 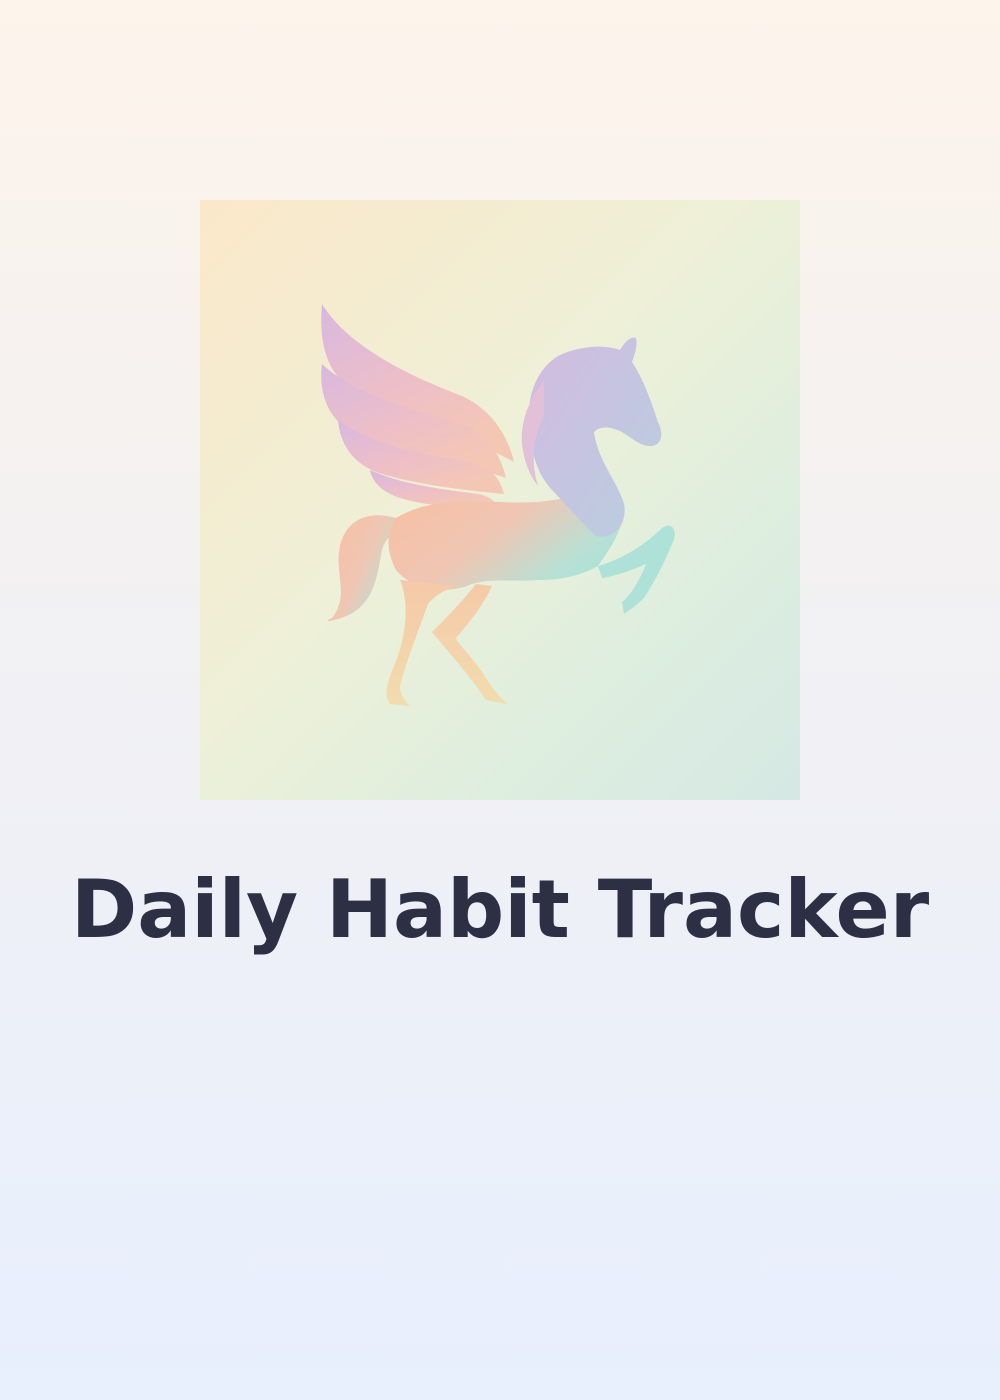 I want to click on back-legs, so click(x=447, y=643).